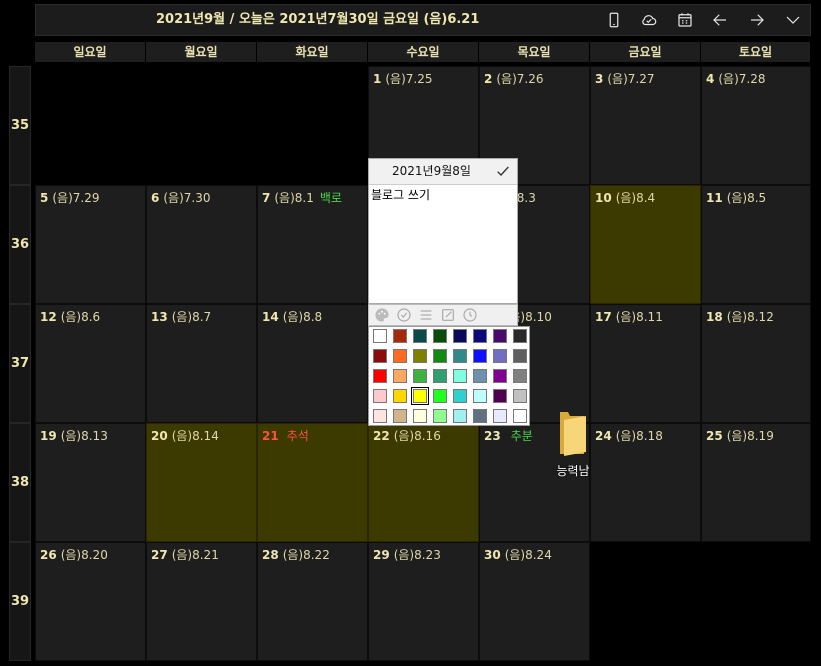 This screenshot has width=821, height=666. What do you see at coordinates (629, 435) in the screenshot?
I see `day-label: 24 (음)8.18` at bounding box center [629, 435].